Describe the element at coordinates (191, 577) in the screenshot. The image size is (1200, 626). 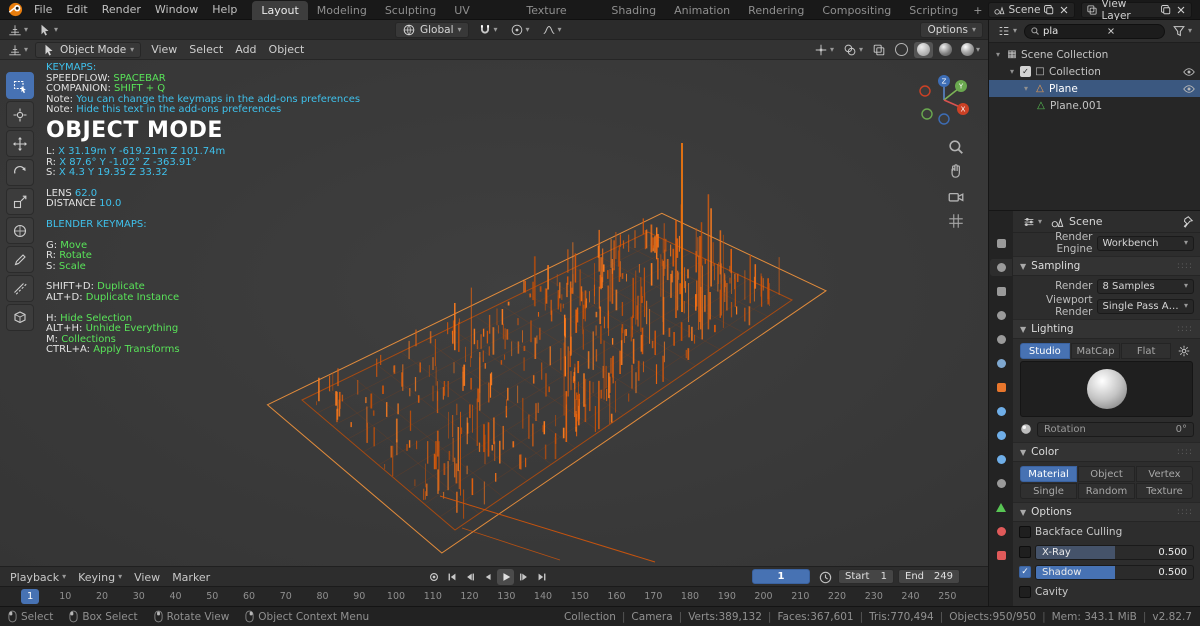
I see `timeline-menu-marker: Marker` at that location.